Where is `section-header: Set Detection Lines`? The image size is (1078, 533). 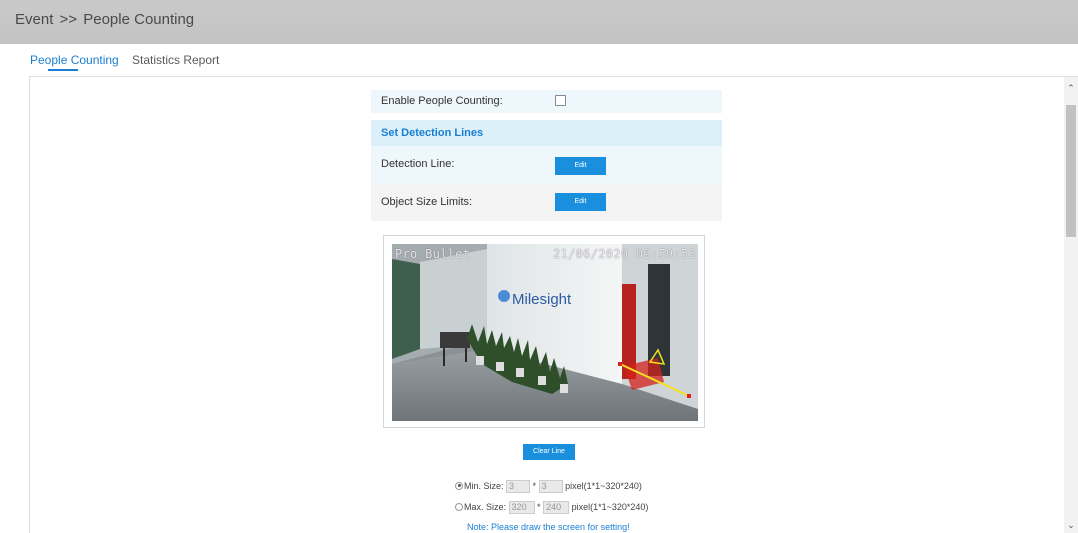 section-header: Set Detection Lines is located at coordinates (546, 133).